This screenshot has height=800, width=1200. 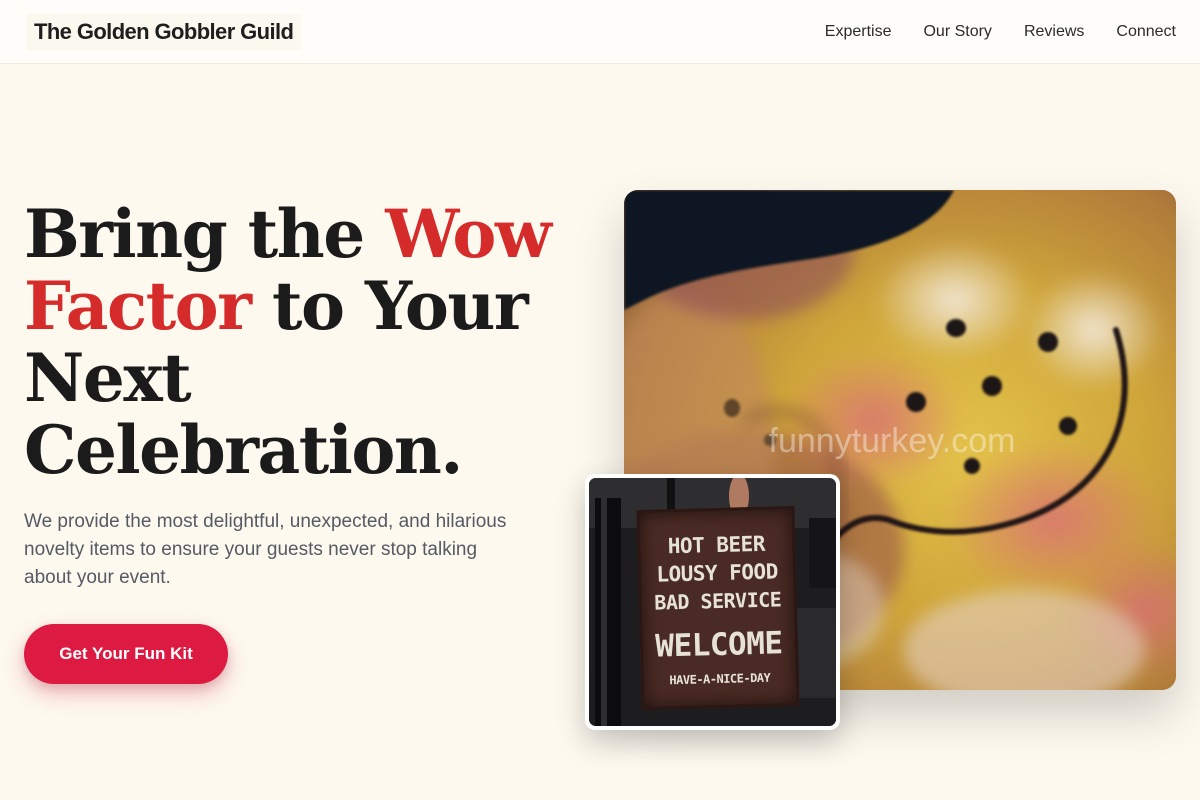 I want to click on main-nav: Expertise Our Story Reviews Connect, so click(x=984, y=32).